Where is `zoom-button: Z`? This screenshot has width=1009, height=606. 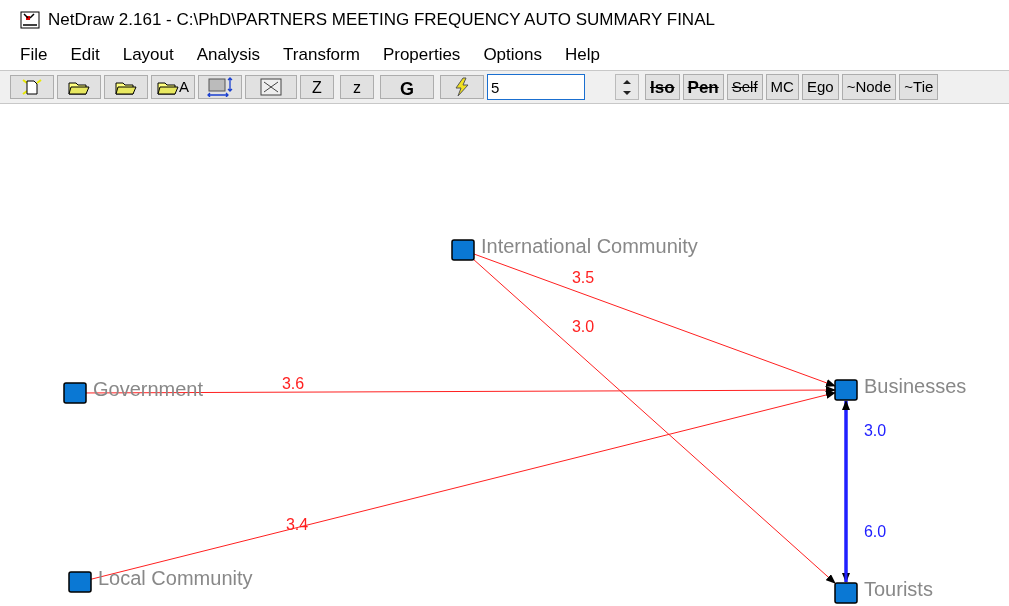 zoom-button: Z is located at coordinates (317, 87).